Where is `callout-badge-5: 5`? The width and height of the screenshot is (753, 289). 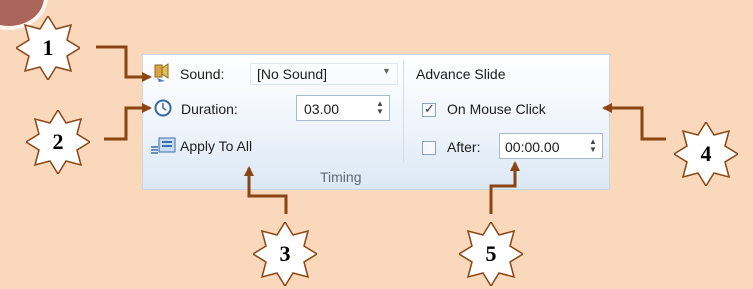
callout-badge-5: 5 is located at coordinates (491, 254).